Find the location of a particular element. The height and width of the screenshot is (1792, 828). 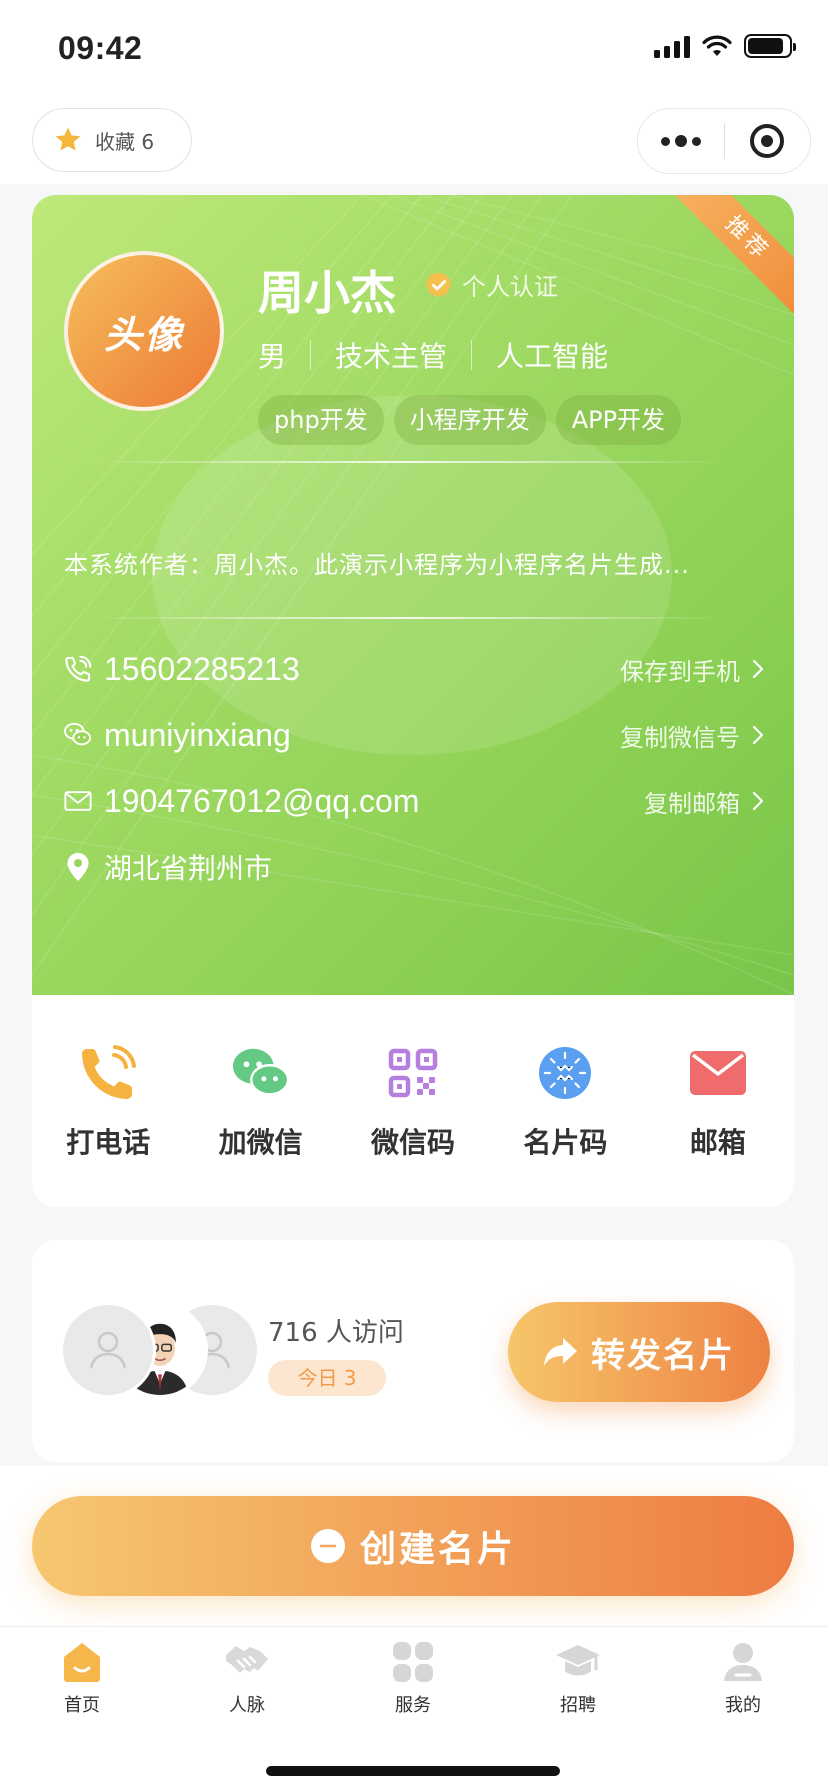

more-button is located at coordinates (681, 141).